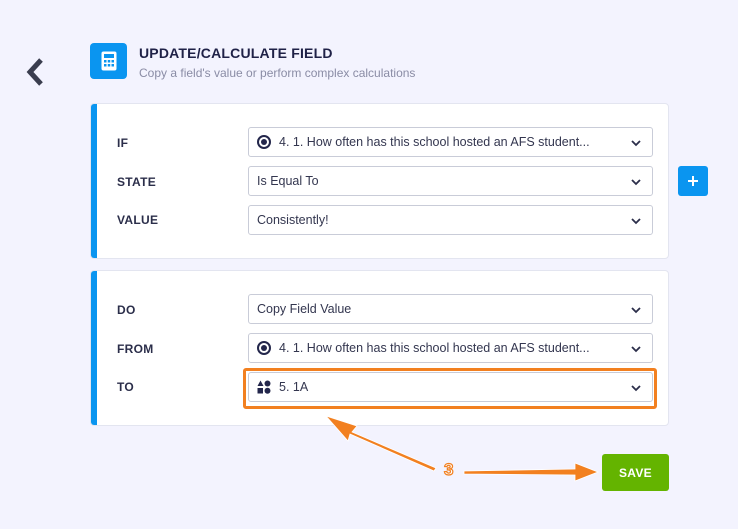 The height and width of the screenshot is (529, 738). What do you see at coordinates (450, 181) in the screenshot?
I see `state-select: Is Equal To` at bounding box center [450, 181].